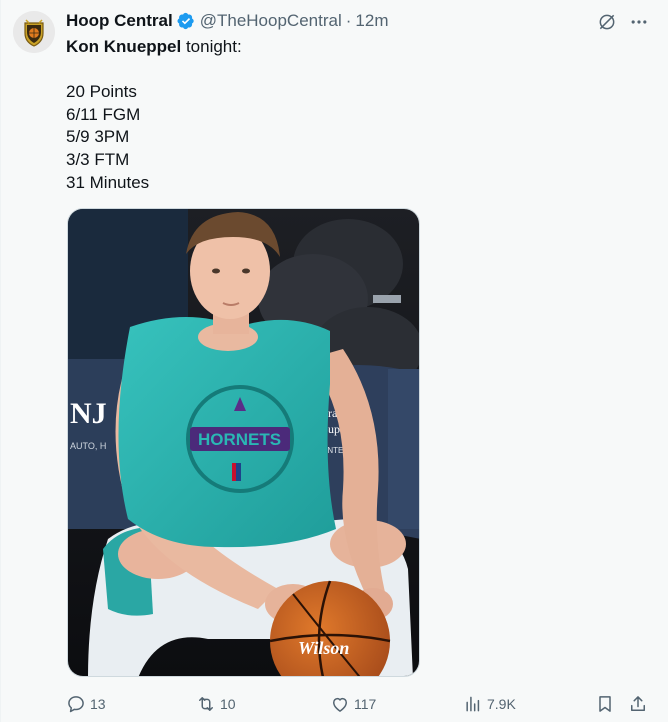  I want to click on reply-icon, so click(76, 704).